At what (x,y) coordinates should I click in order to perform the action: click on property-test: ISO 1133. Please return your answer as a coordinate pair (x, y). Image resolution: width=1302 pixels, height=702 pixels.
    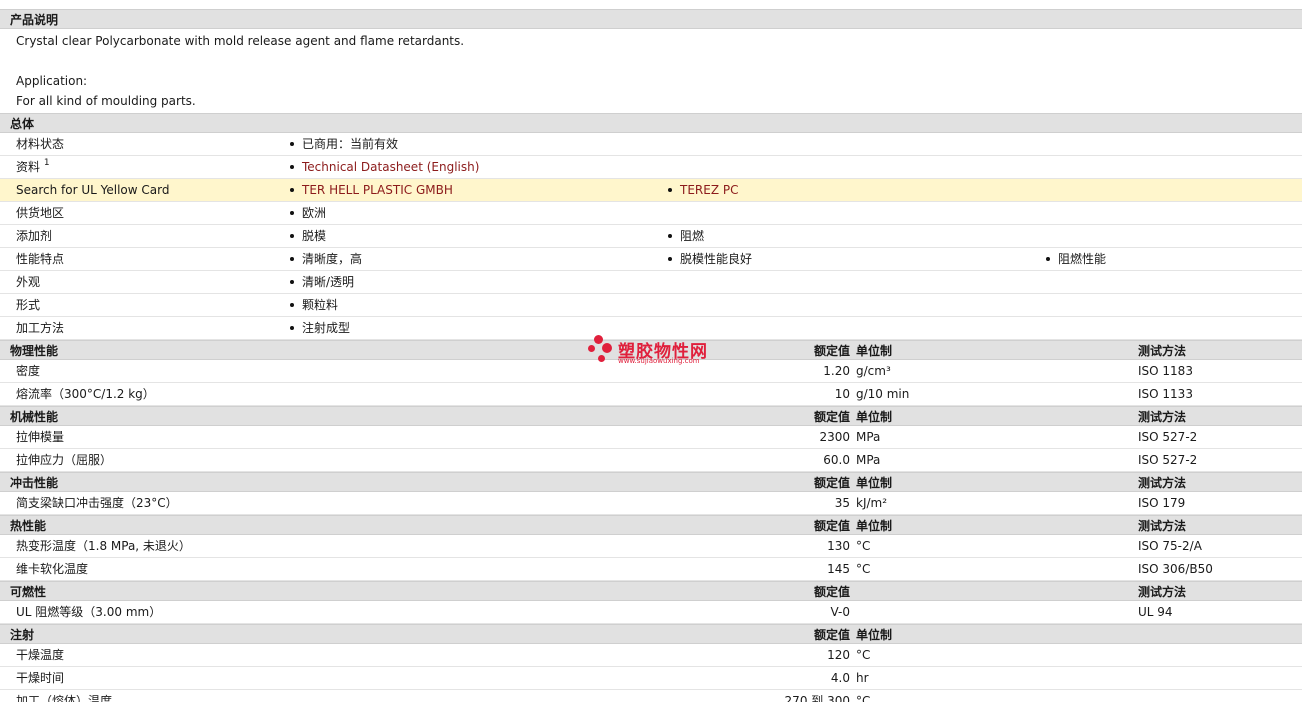
    Looking at the image, I should click on (1165, 394).